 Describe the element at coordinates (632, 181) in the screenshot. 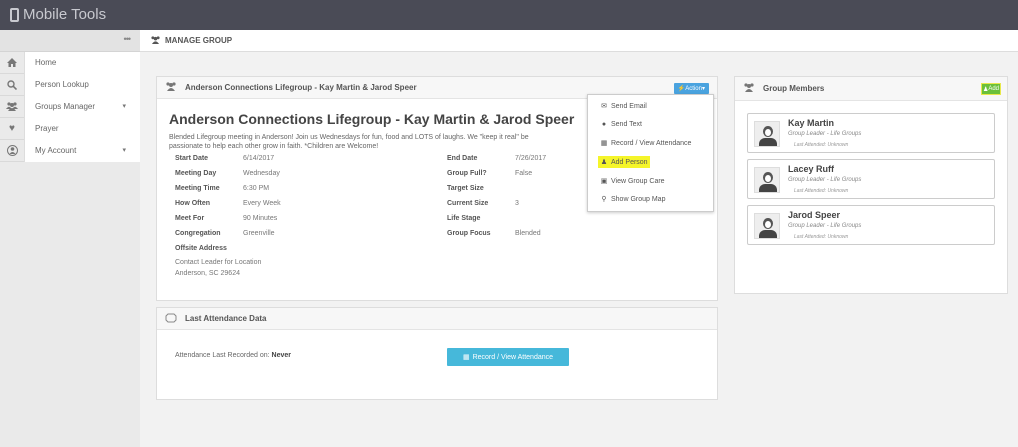

I see `menu-item-view-group-care: ▣ View Group Care` at that location.